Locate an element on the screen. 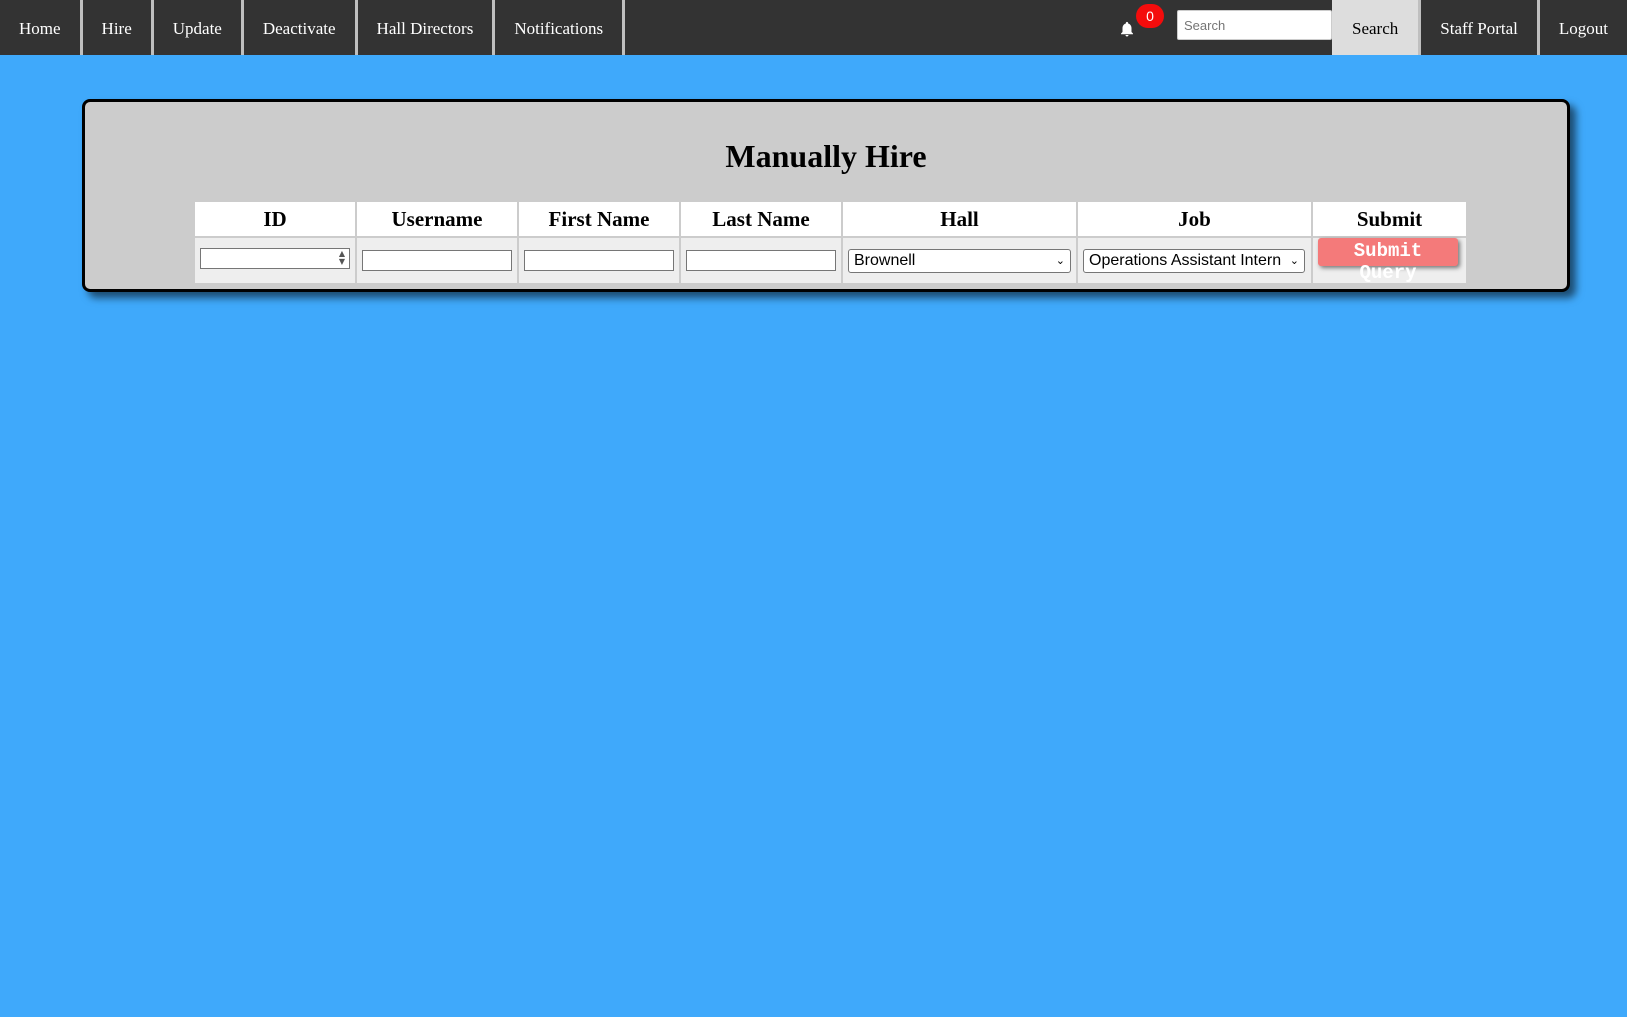  first-name-input is located at coordinates (599, 260).